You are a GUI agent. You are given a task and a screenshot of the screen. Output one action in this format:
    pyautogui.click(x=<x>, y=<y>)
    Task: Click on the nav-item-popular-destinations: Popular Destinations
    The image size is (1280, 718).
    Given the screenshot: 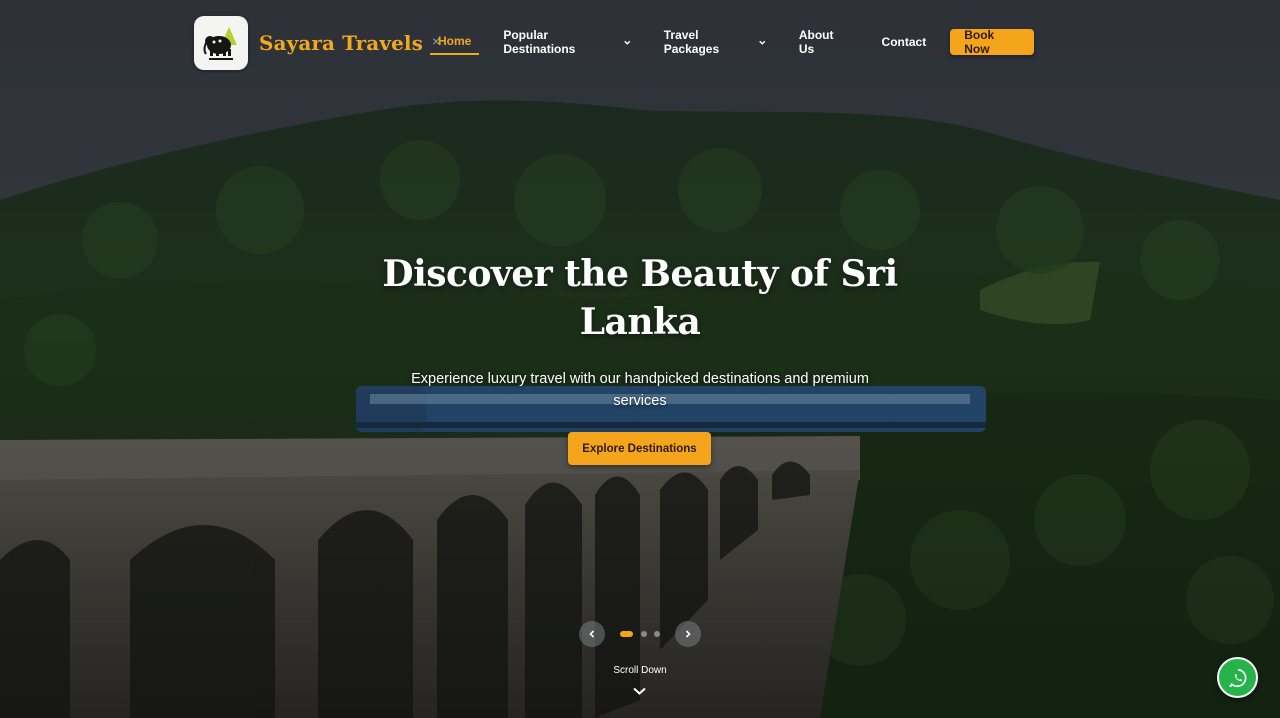 What is the action you would take?
    pyautogui.click(x=567, y=42)
    